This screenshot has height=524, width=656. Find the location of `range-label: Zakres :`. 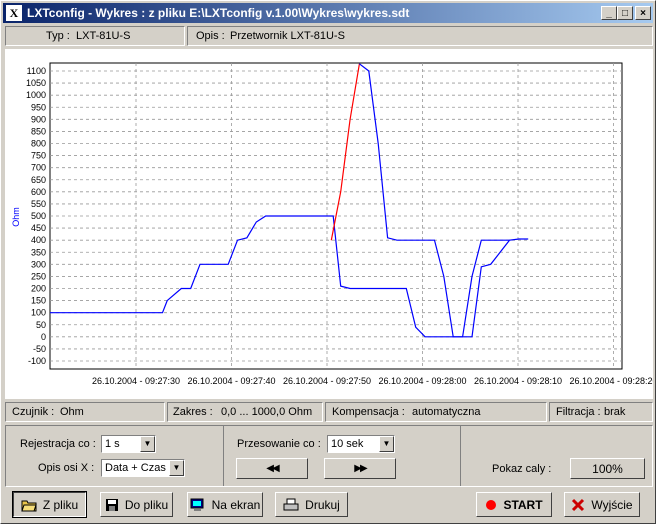

range-label: Zakres : is located at coordinates (193, 412).